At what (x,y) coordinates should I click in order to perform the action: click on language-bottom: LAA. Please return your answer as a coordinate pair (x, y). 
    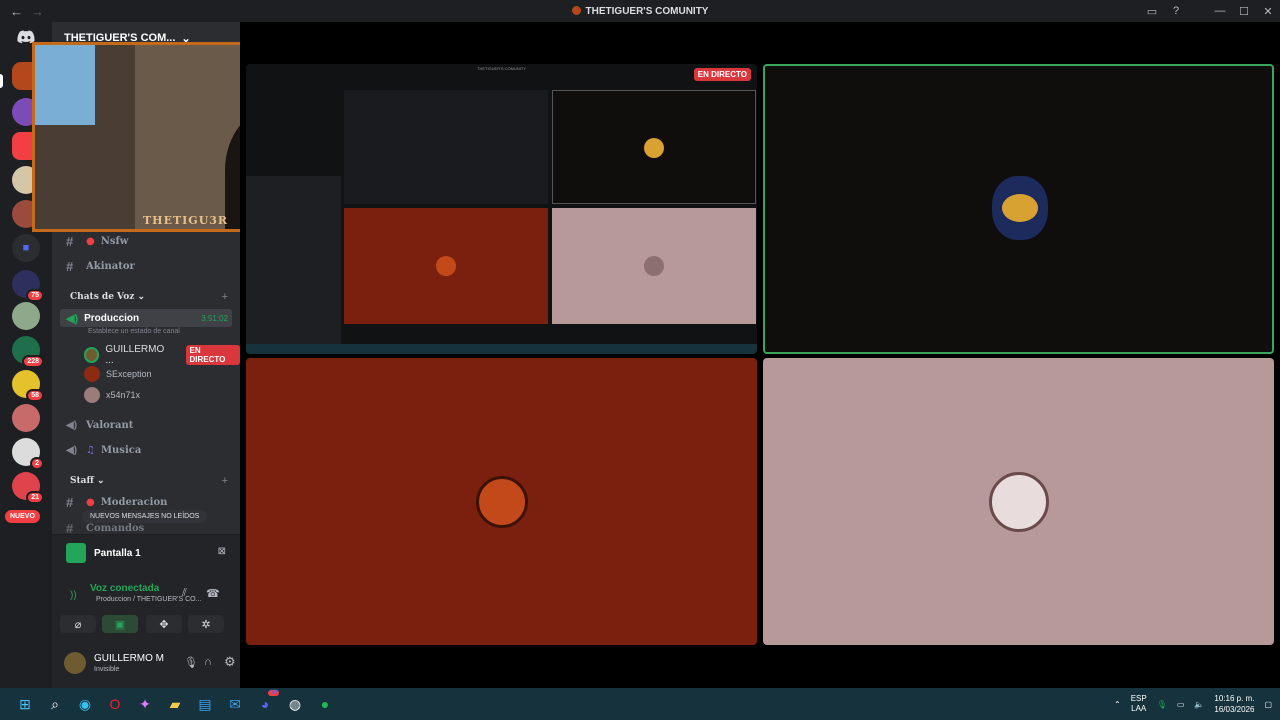
    Looking at the image, I should click on (1139, 708).